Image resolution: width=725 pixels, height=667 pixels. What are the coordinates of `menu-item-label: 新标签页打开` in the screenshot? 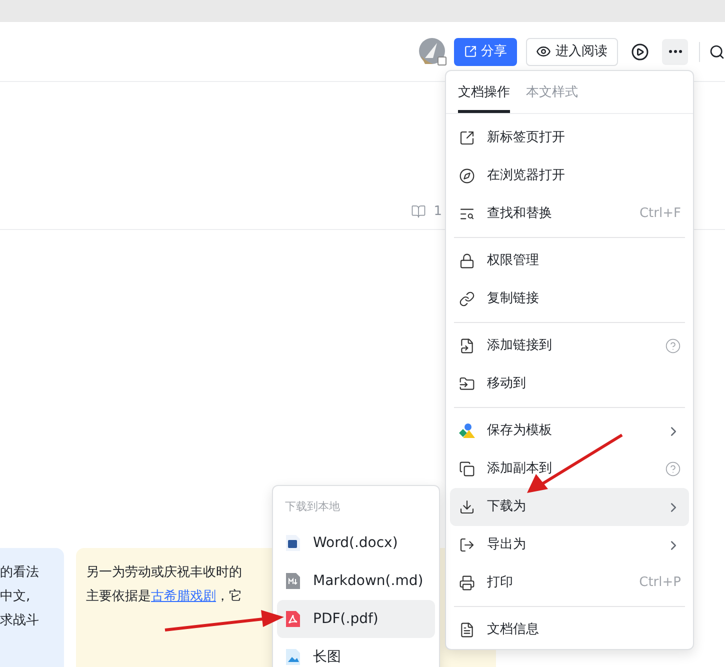 It's located at (526, 138).